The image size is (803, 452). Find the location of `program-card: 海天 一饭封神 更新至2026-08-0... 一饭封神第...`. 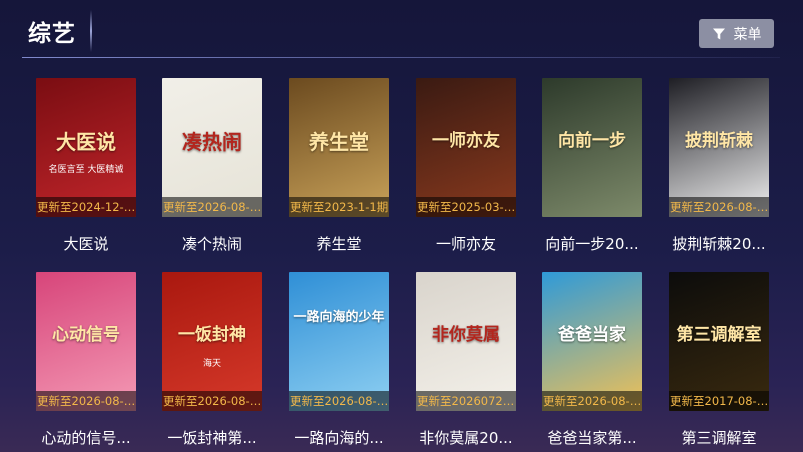

program-card: 海天 一饭封神 更新至2026-08-0... 一饭封神第... is located at coordinates (212, 360).